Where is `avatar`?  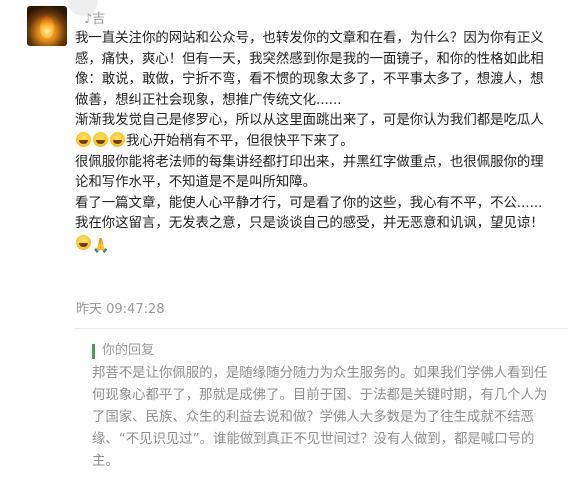
avatar is located at coordinates (47, 26).